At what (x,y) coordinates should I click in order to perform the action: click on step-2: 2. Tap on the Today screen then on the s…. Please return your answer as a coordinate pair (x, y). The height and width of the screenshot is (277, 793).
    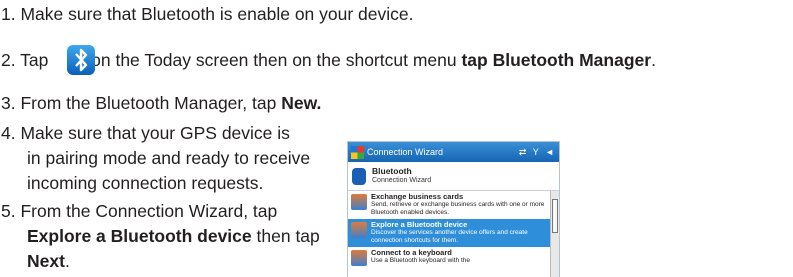
    Looking at the image, I should click on (328, 60).